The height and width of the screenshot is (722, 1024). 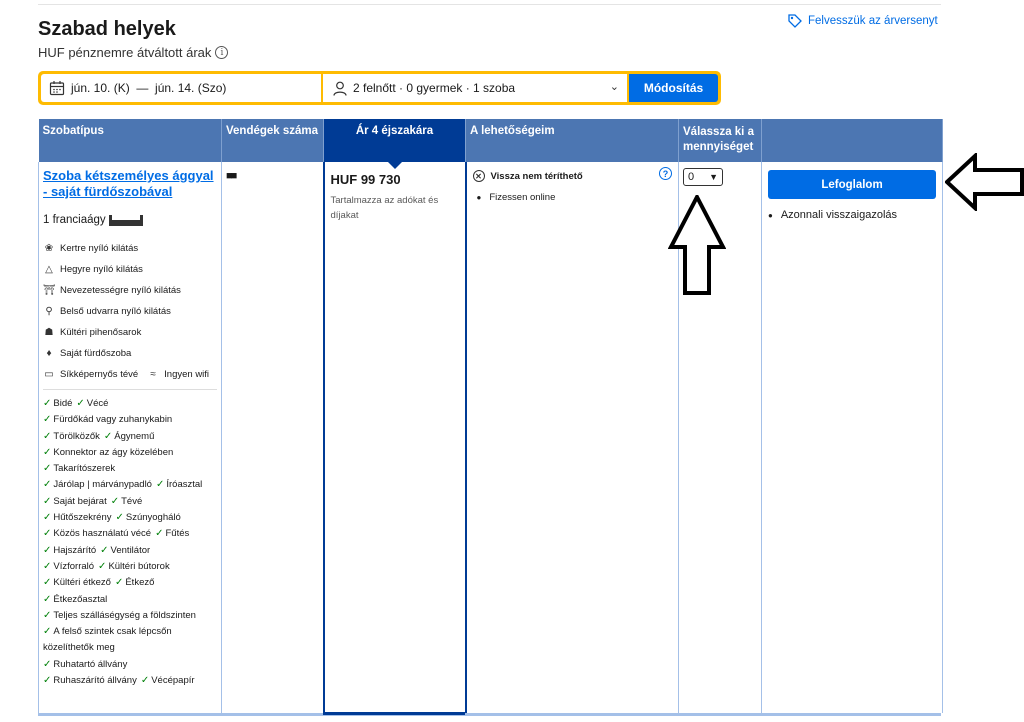 What do you see at coordinates (184, 485) in the screenshot?
I see `amenity-label: Íróasztal` at bounding box center [184, 485].